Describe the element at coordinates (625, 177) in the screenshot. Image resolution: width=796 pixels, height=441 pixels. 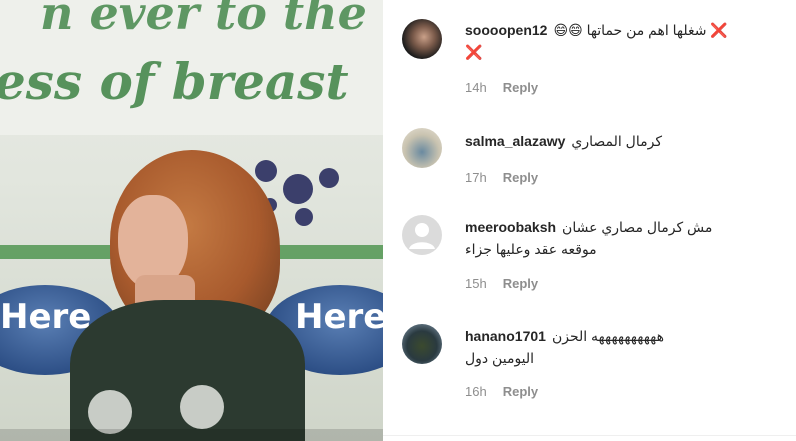
I see `comment-meta: 17h Reply` at that location.